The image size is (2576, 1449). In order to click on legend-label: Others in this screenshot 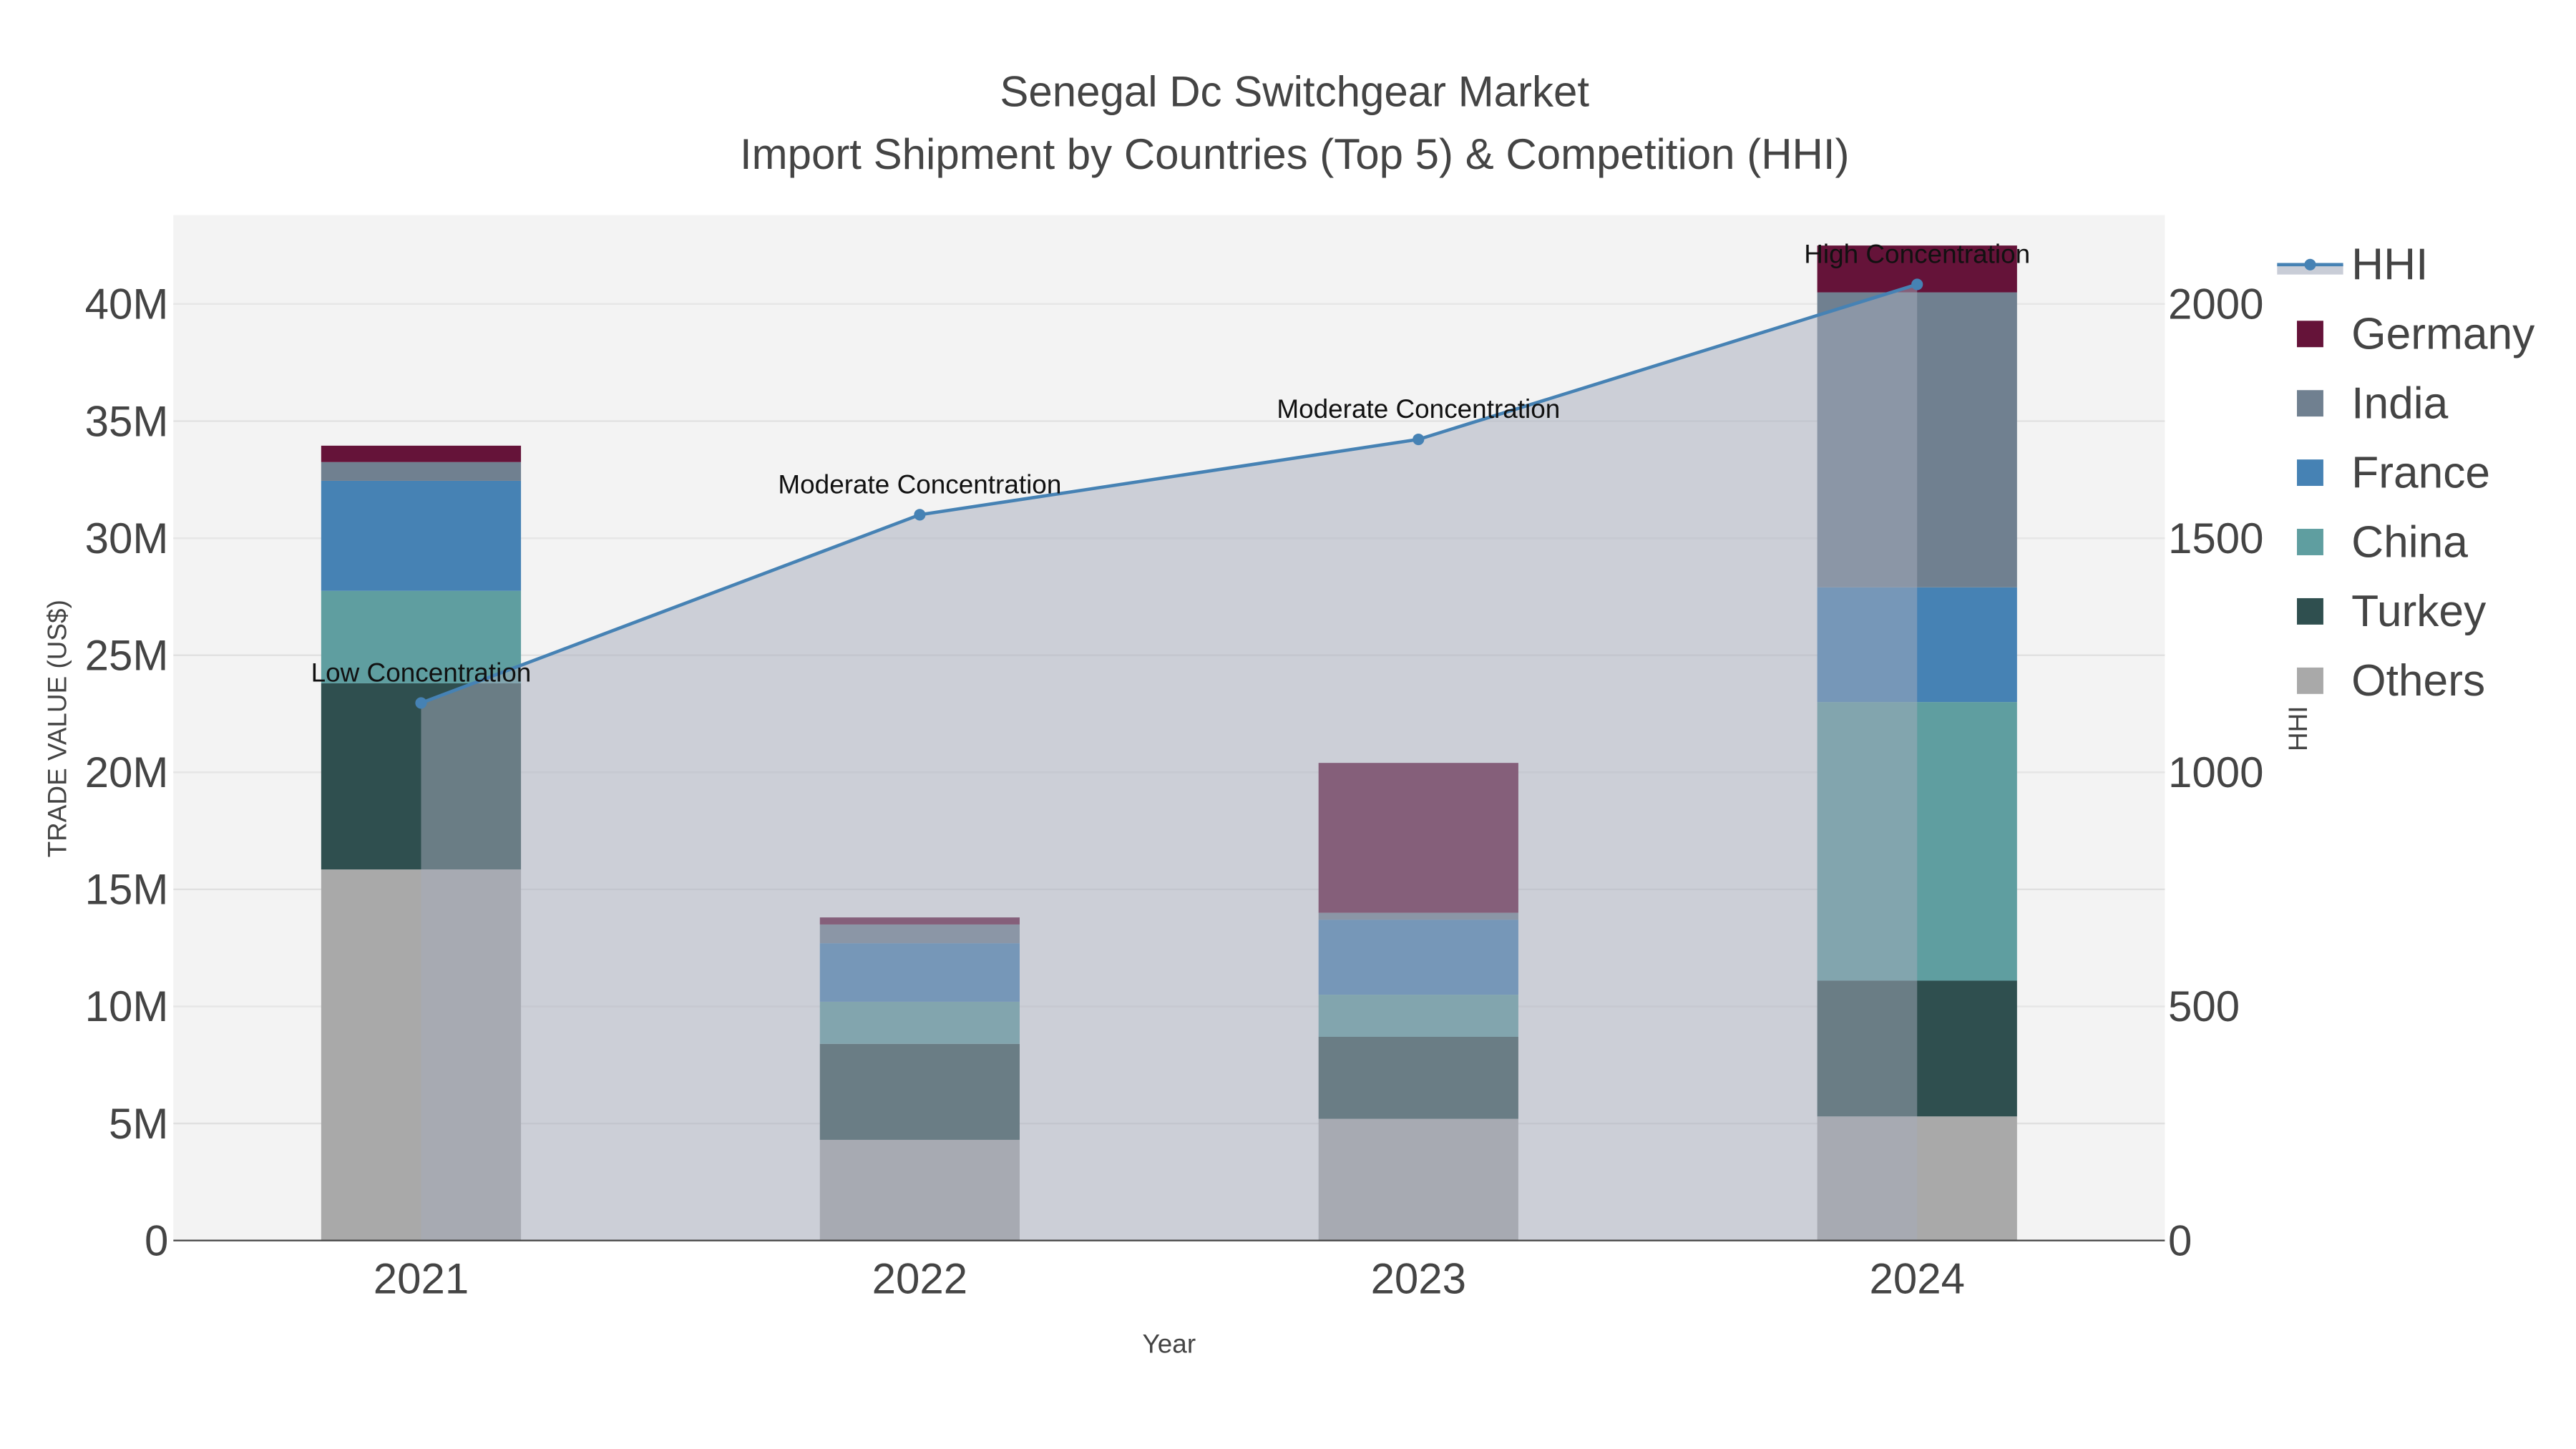, I will do `click(2418, 681)`.